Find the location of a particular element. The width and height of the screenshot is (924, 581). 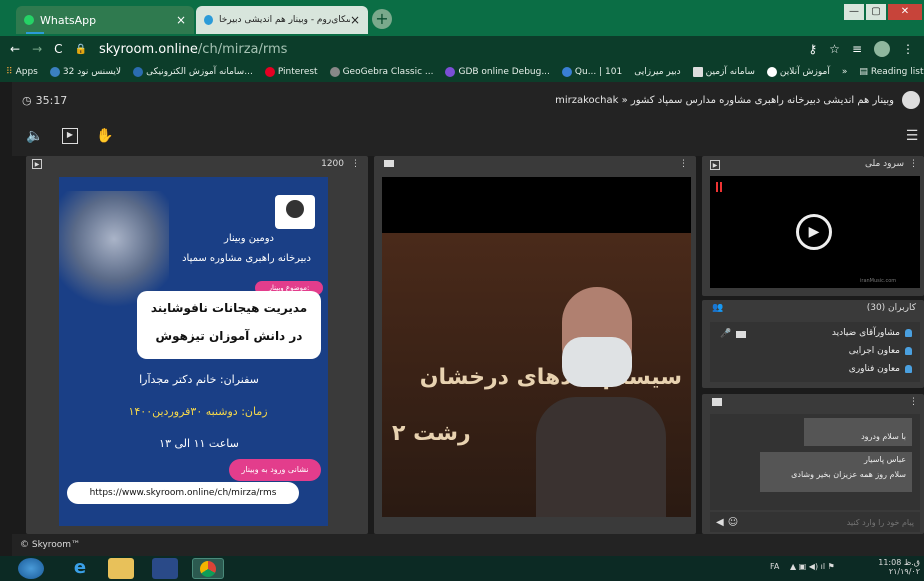

bookmark-item: آموزش آنلاین is located at coordinates (798, 72).